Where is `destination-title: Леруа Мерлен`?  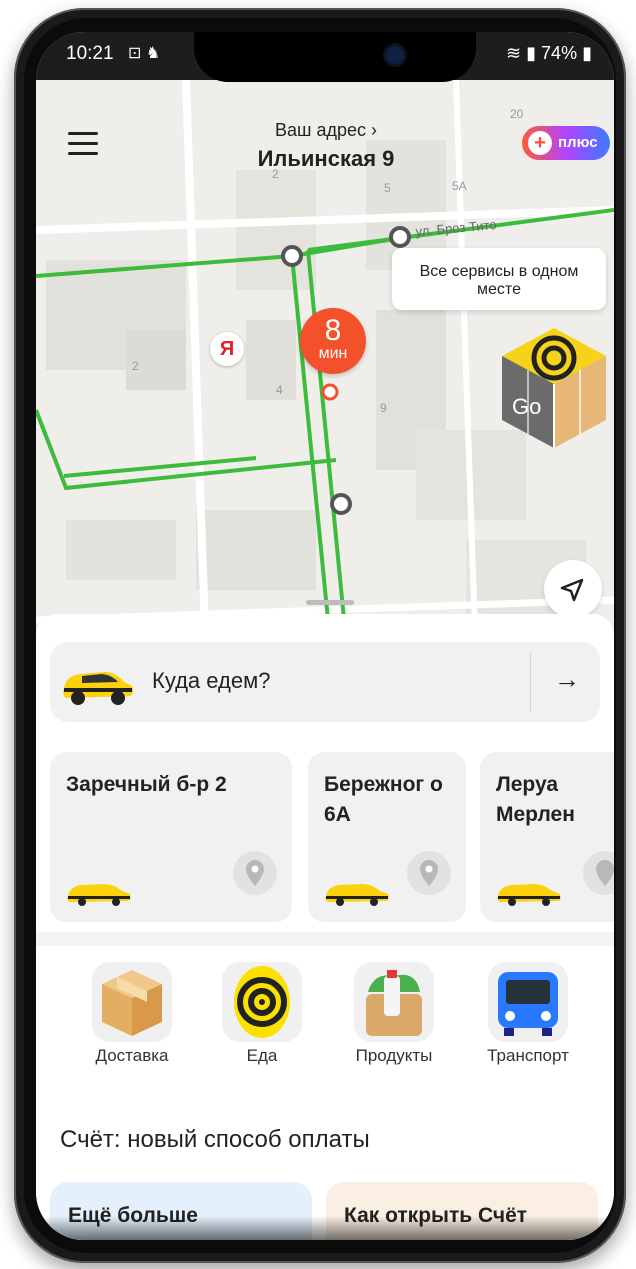 destination-title: Леруа Мерлен is located at coordinates (535, 799).